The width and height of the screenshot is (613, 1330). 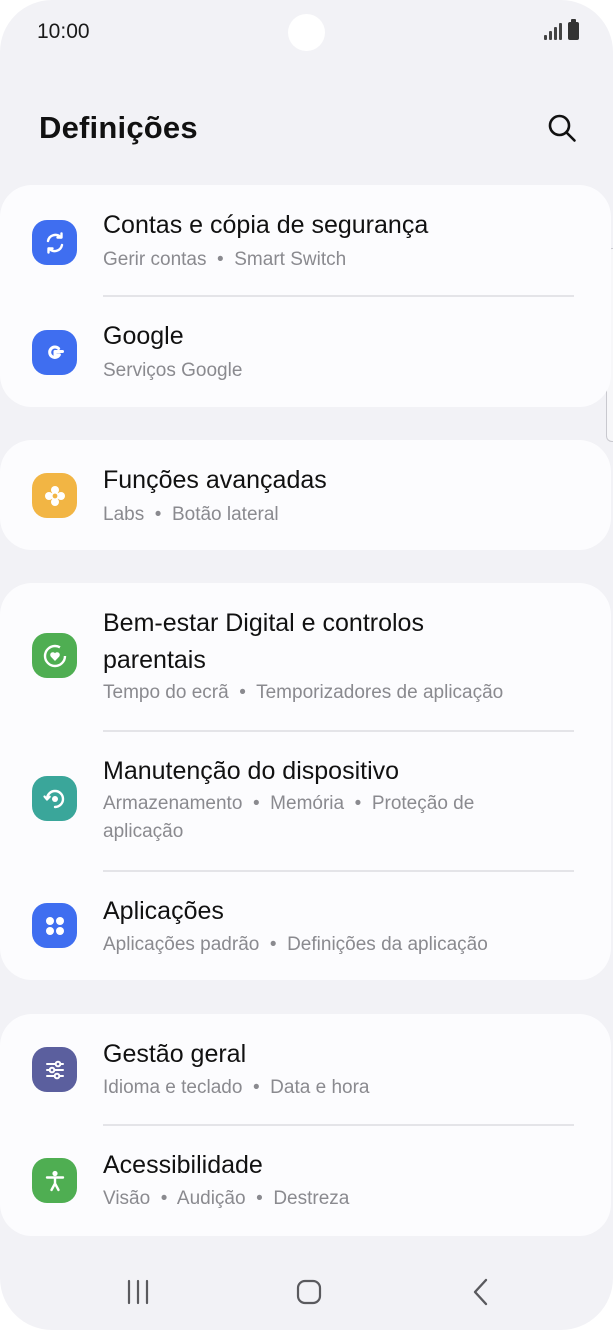 What do you see at coordinates (266, 225) in the screenshot?
I see `item-title: Contas e cópia de segurança` at bounding box center [266, 225].